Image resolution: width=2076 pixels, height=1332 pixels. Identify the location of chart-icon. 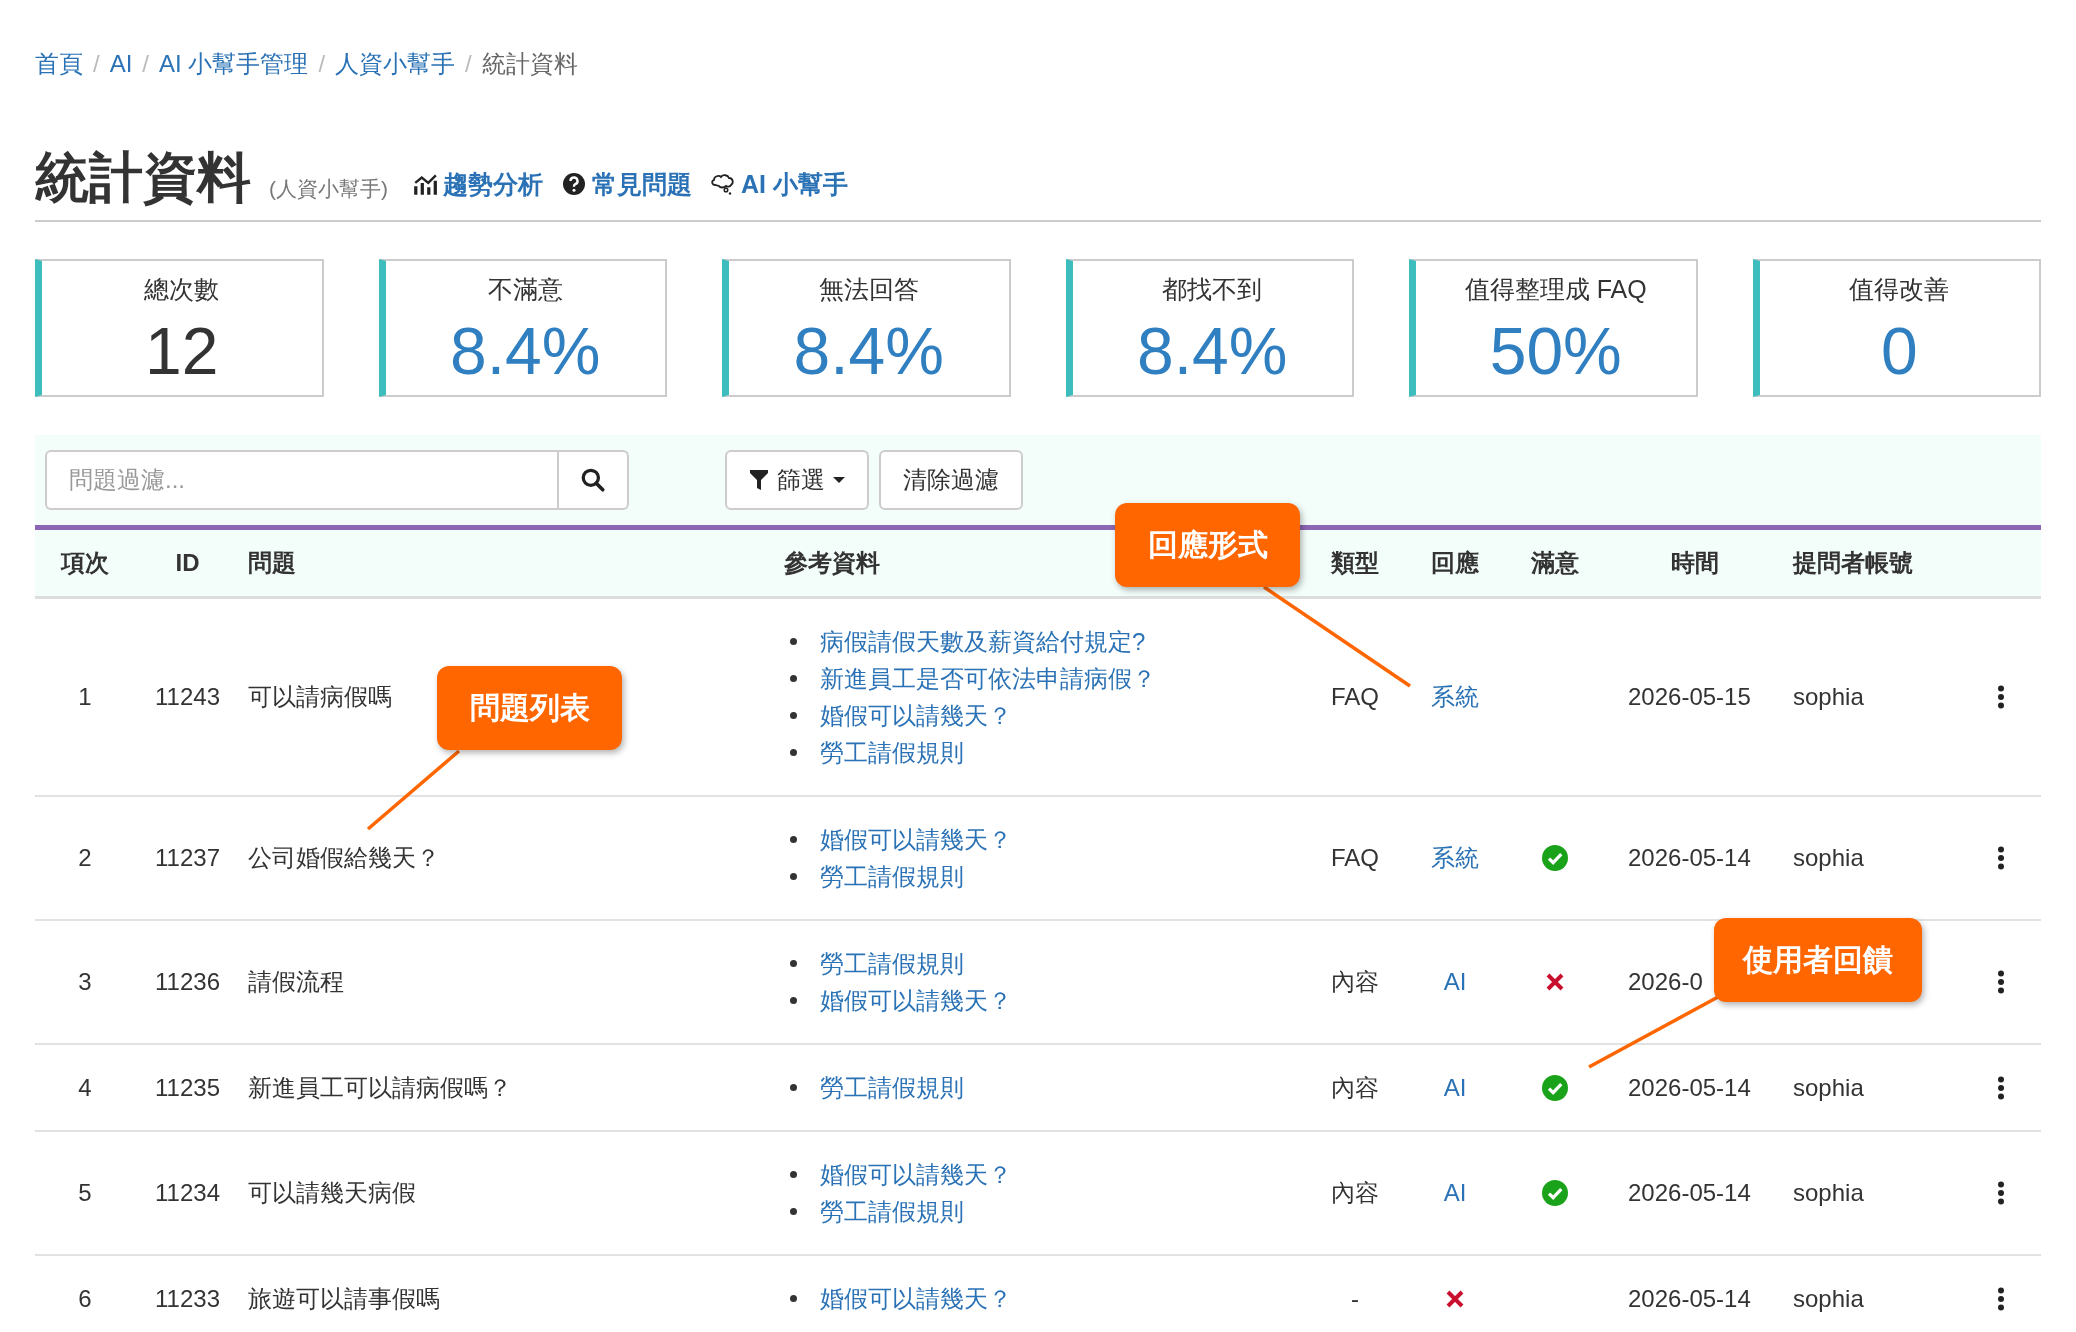
(425, 184).